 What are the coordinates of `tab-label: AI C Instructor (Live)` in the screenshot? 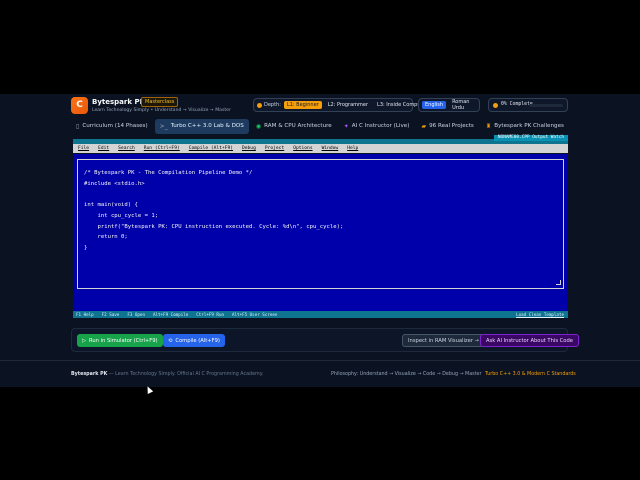 It's located at (380, 126).